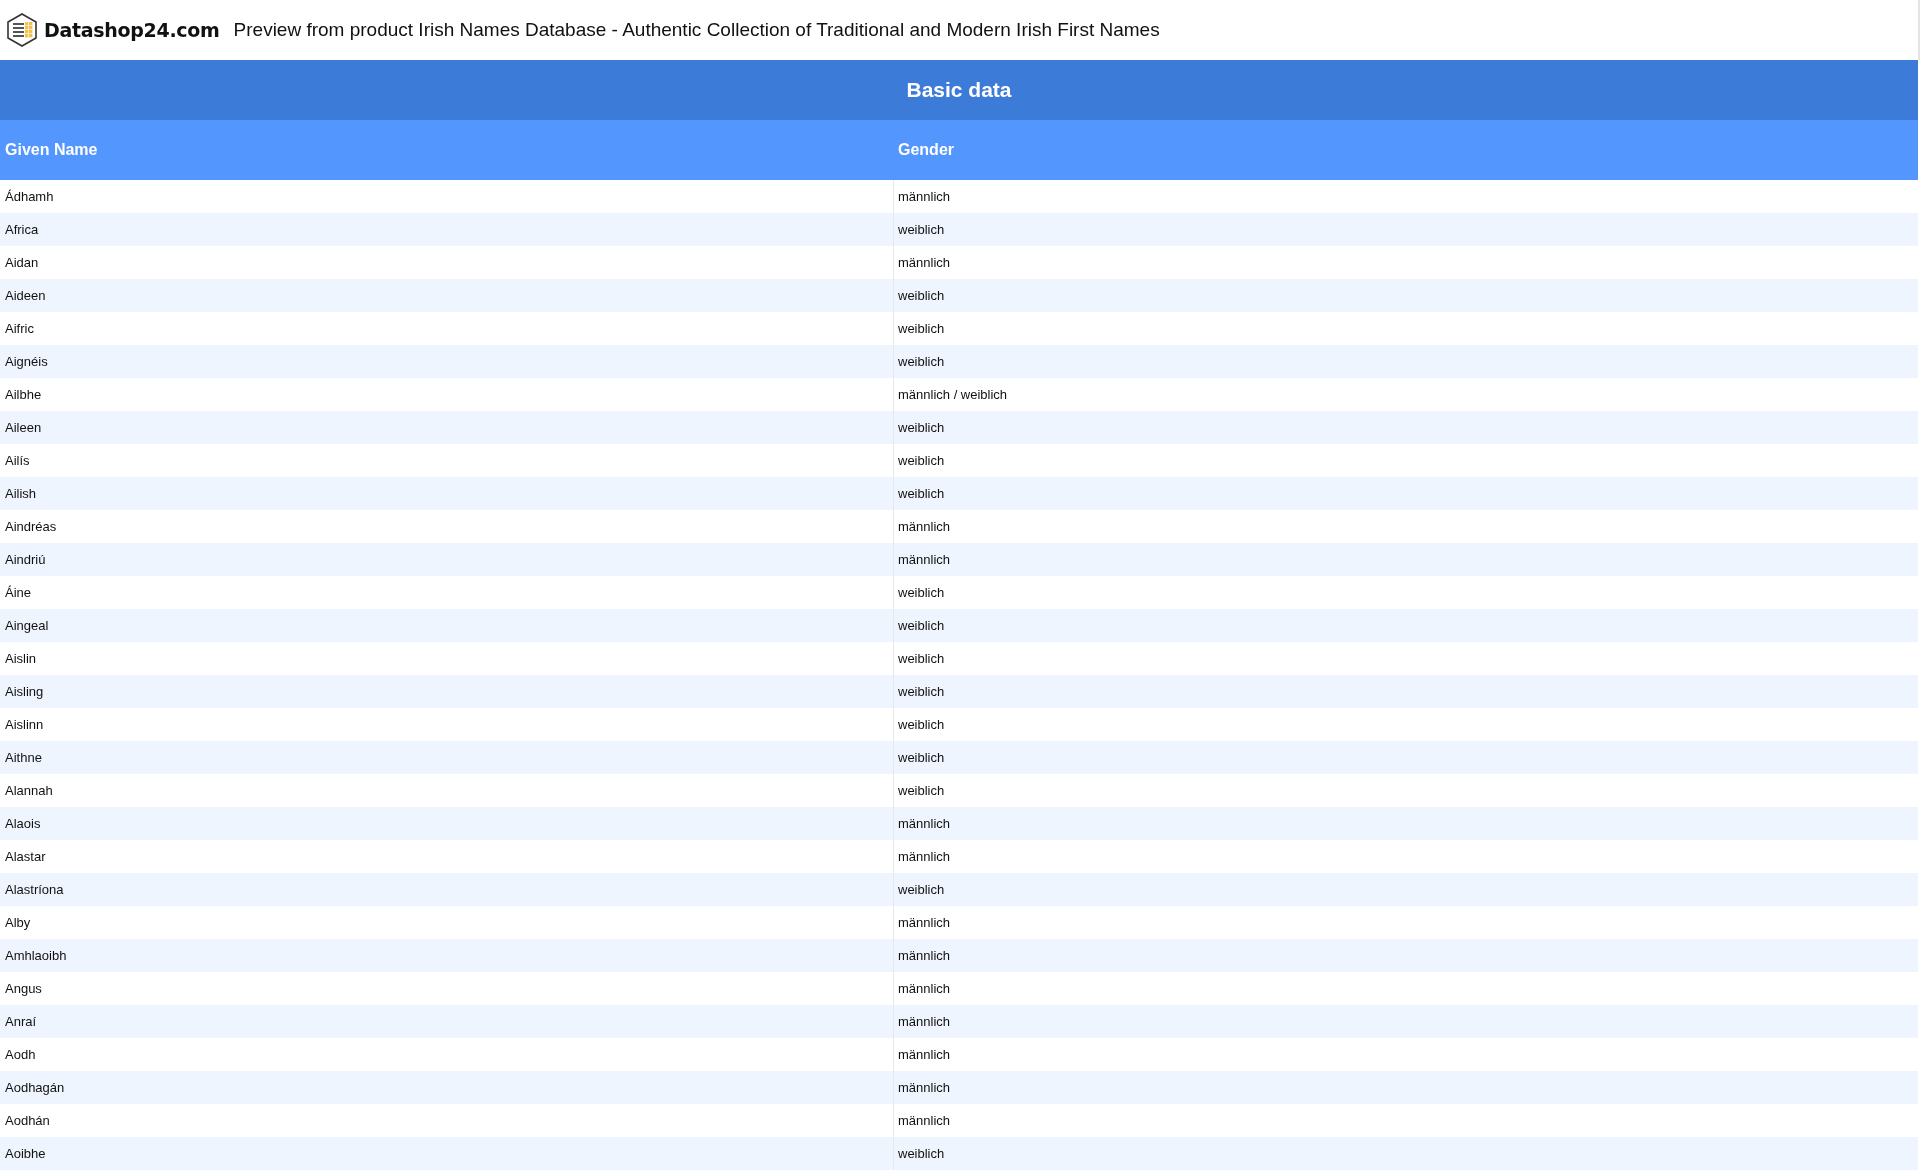  Describe the element at coordinates (27, 1121) in the screenshot. I see `table-cell-text: Aodhán` at that location.